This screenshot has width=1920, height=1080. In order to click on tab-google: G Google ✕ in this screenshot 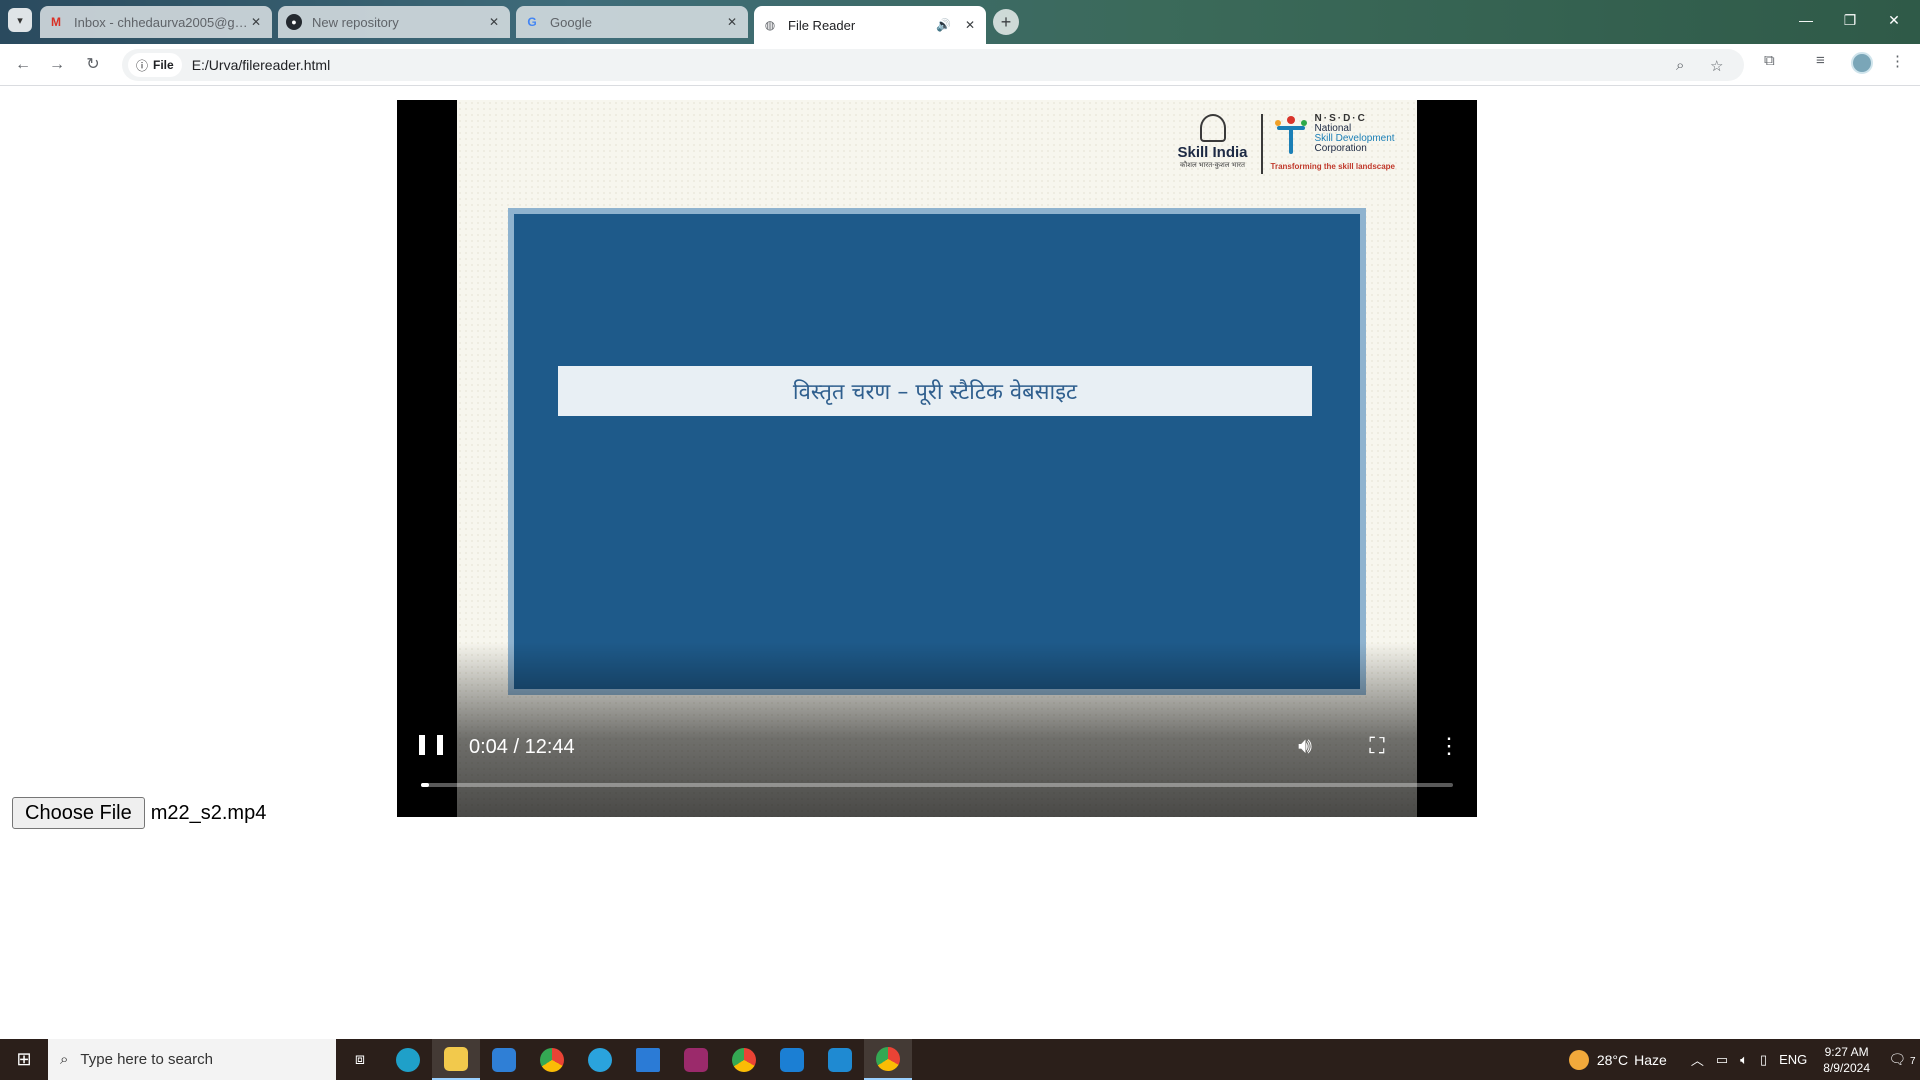, I will do `click(632, 22)`.